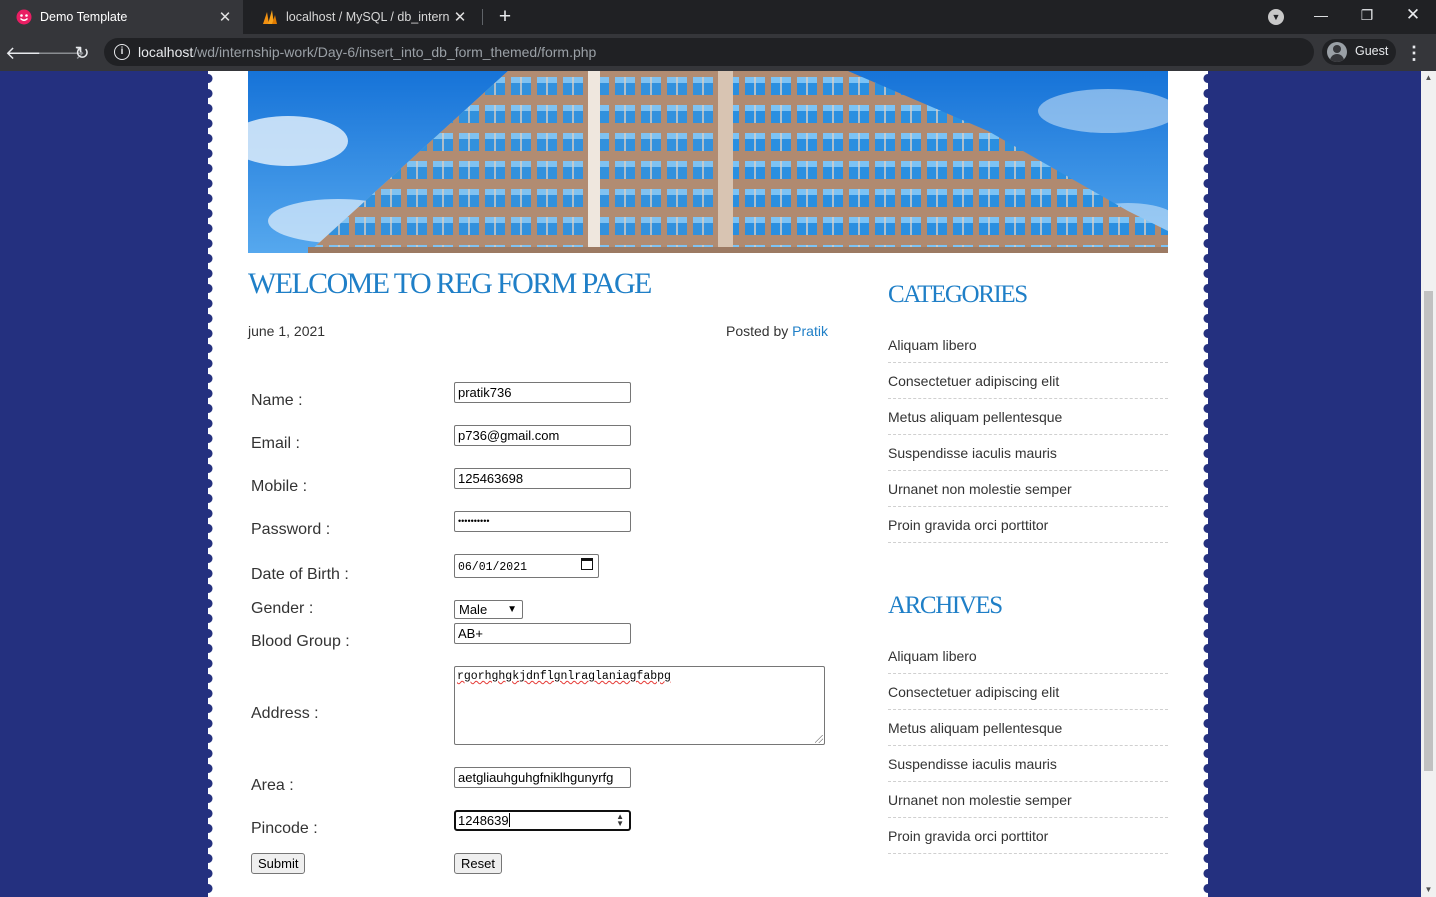 This screenshot has height=897, width=1436. I want to click on gender-value: Male, so click(473, 609).